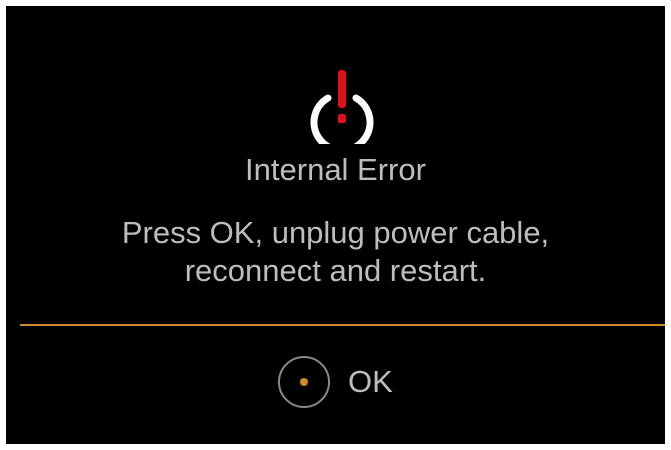 This screenshot has height=450, width=671. What do you see at coordinates (335, 169) in the screenshot?
I see `error-title: Internal Error` at bounding box center [335, 169].